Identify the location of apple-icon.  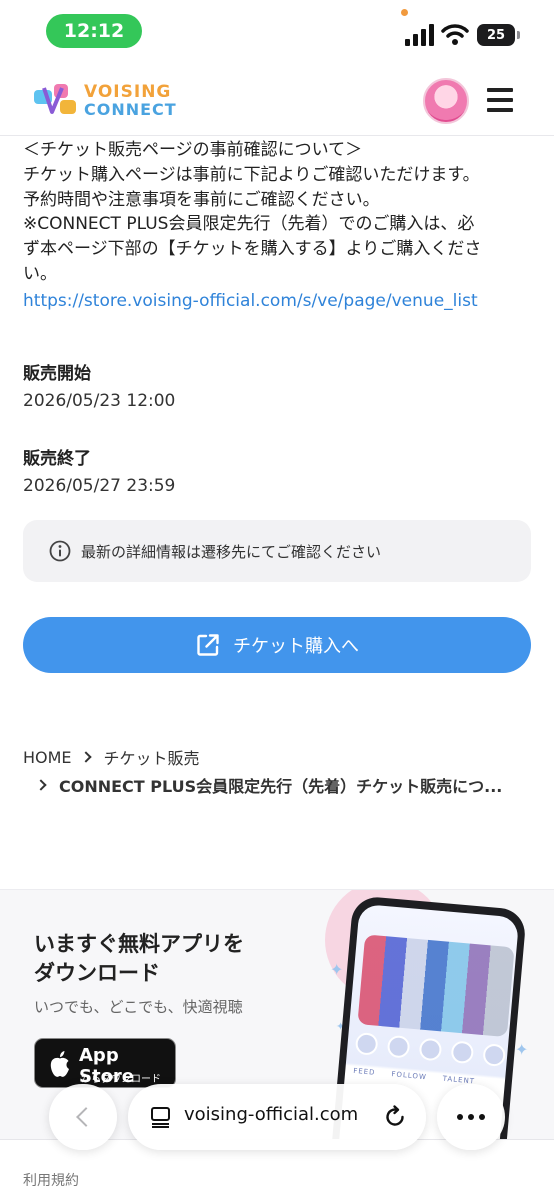
(59, 1064).